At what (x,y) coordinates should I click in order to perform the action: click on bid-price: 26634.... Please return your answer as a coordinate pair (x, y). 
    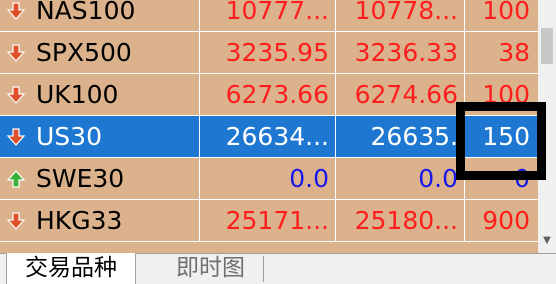
    Looking at the image, I should click on (267, 137).